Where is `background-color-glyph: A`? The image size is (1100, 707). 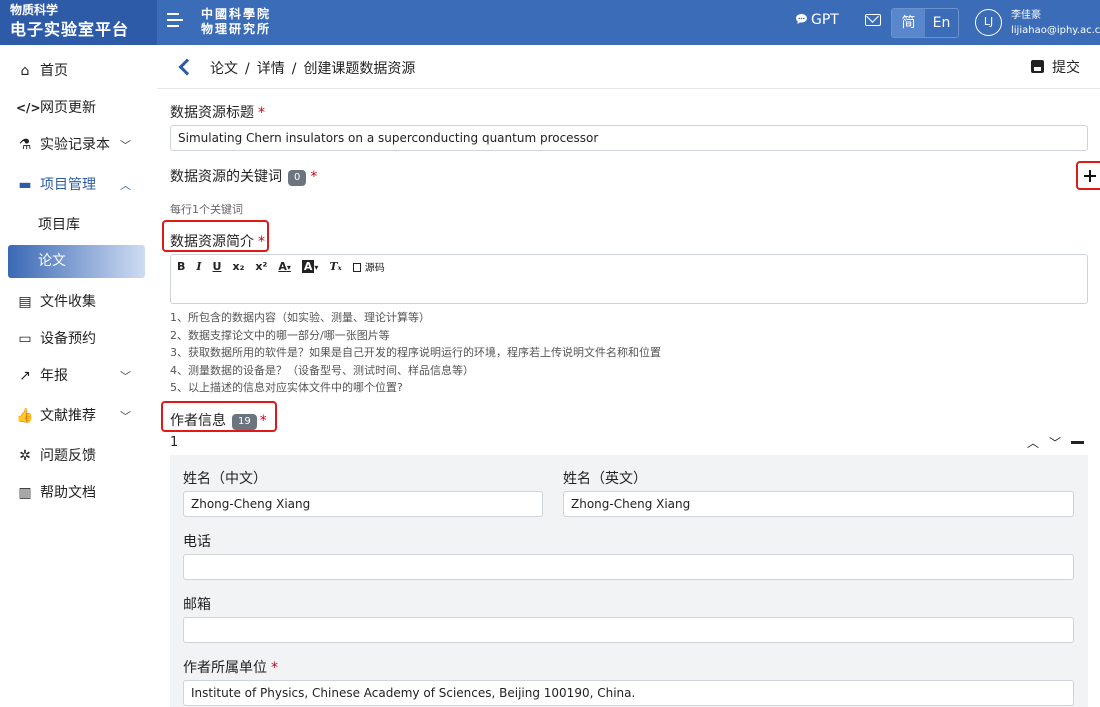
background-color-glyph: A is located at coordinates (308, 266).